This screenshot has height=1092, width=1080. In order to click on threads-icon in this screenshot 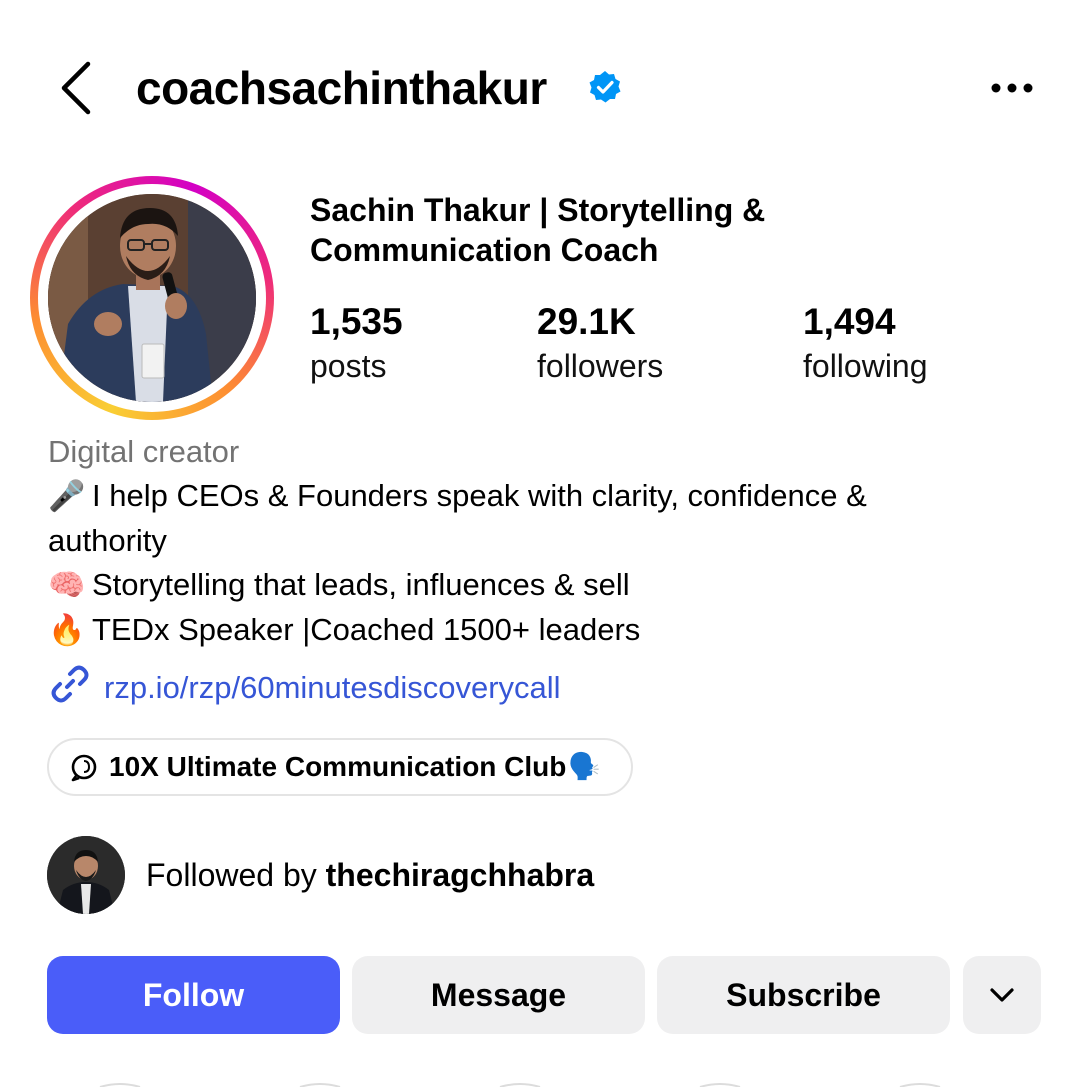, I will do `click(84, 768)`.